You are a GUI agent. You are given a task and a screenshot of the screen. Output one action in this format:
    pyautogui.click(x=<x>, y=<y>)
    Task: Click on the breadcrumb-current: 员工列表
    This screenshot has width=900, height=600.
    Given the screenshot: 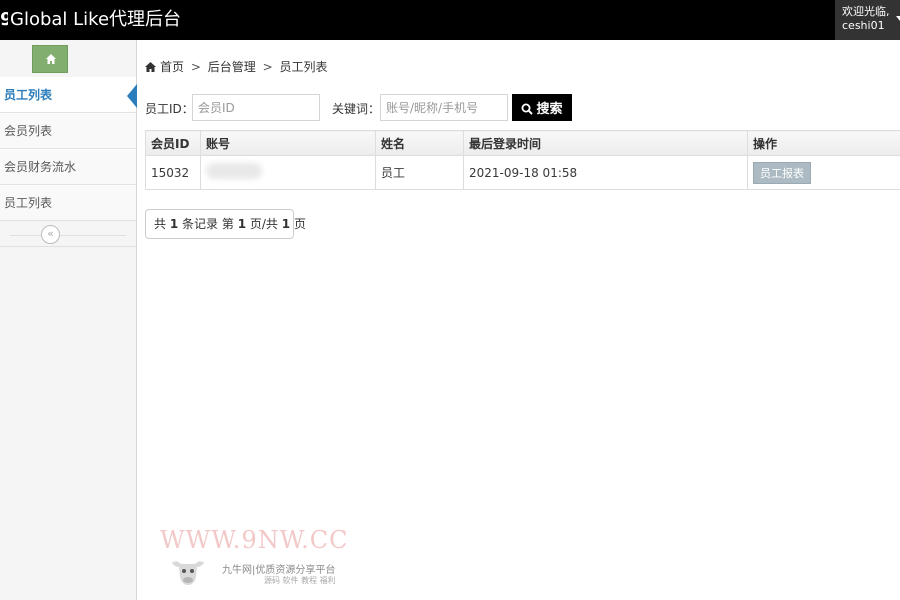 What is the action you would take?
    pyautogui.click(x=303, y=67)
    